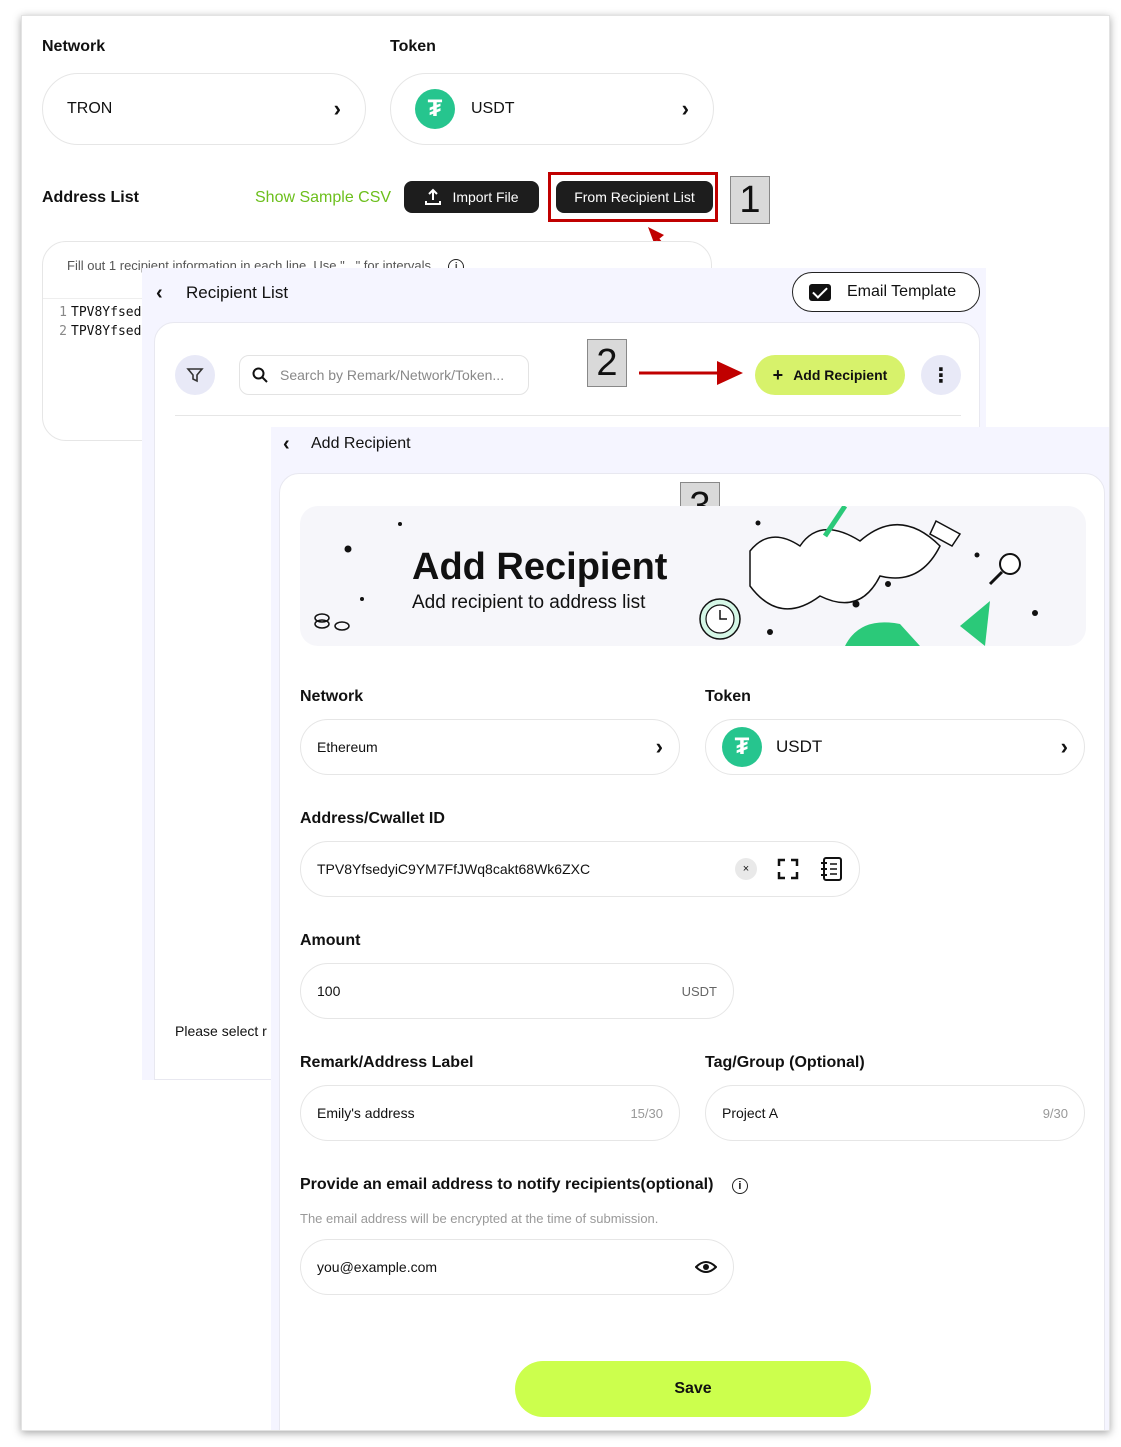 This screenshot has width=1121, height=1447. Describe the element at coordinates (517, 1267) in the screenshot. I see `email-input: you@example.com` at that location.